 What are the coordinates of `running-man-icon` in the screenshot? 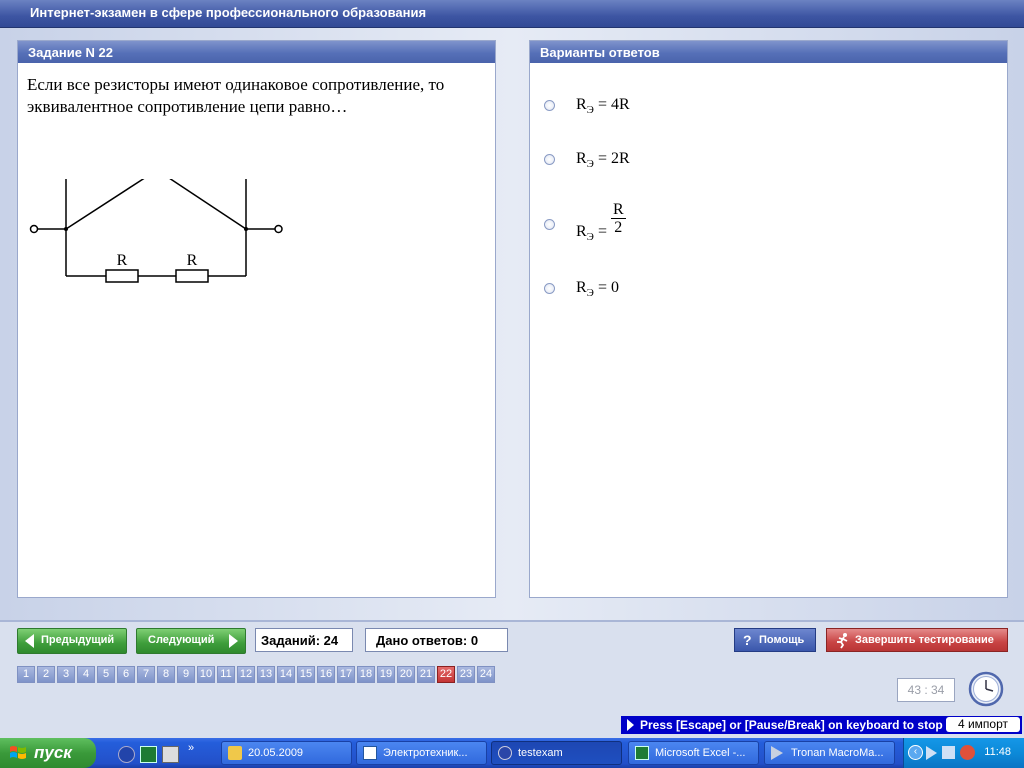 It's located at (842, 641).